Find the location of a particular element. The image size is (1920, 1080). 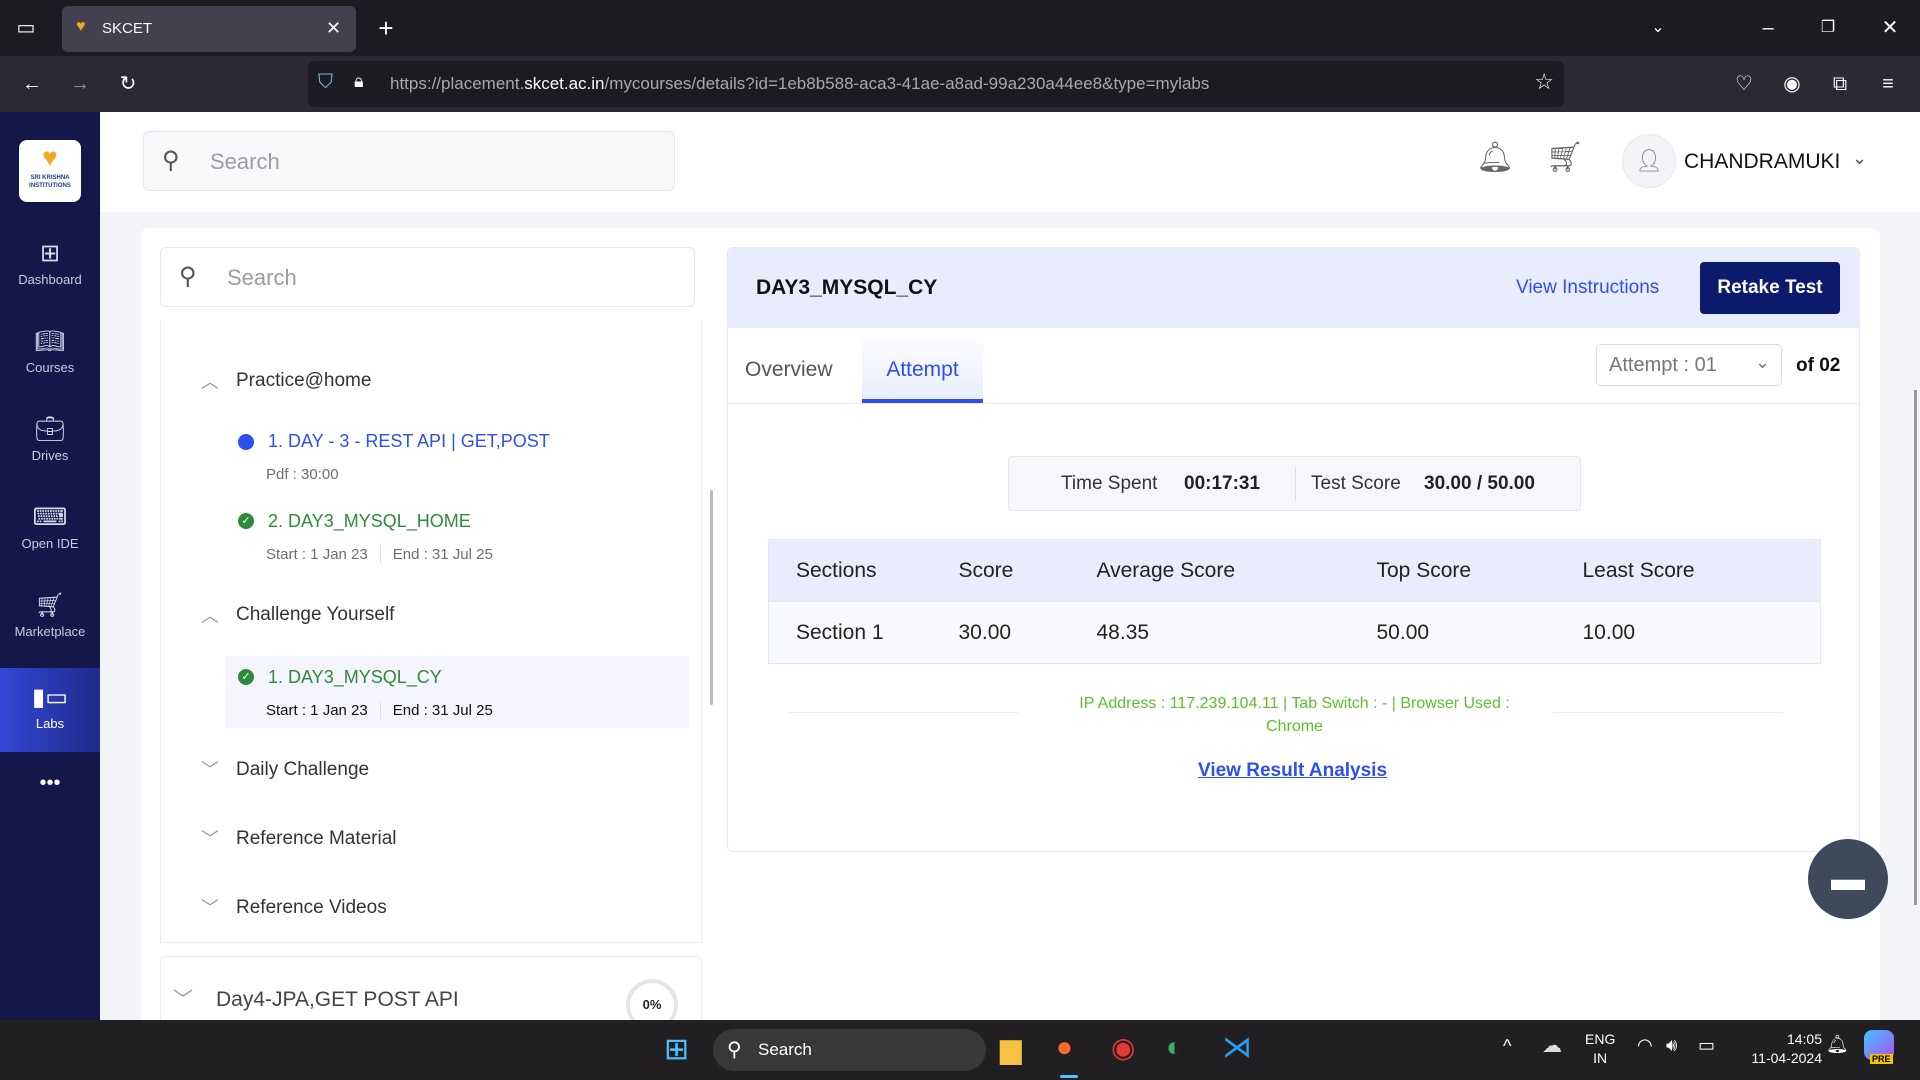

shield-icon: ⛉ is located at coordinates (325, 82).